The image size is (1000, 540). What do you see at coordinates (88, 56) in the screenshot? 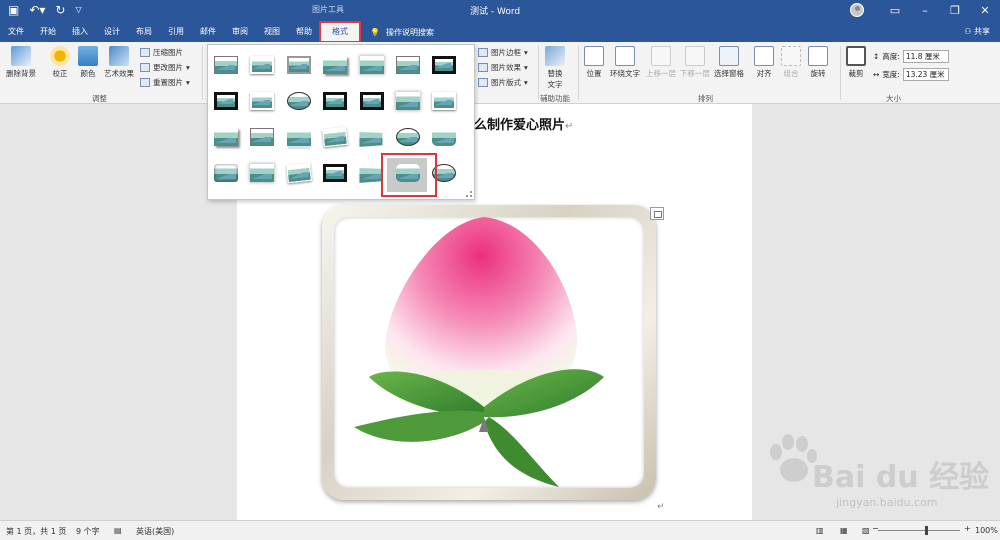
I see `color-icon` at bounding box center [88, 56].